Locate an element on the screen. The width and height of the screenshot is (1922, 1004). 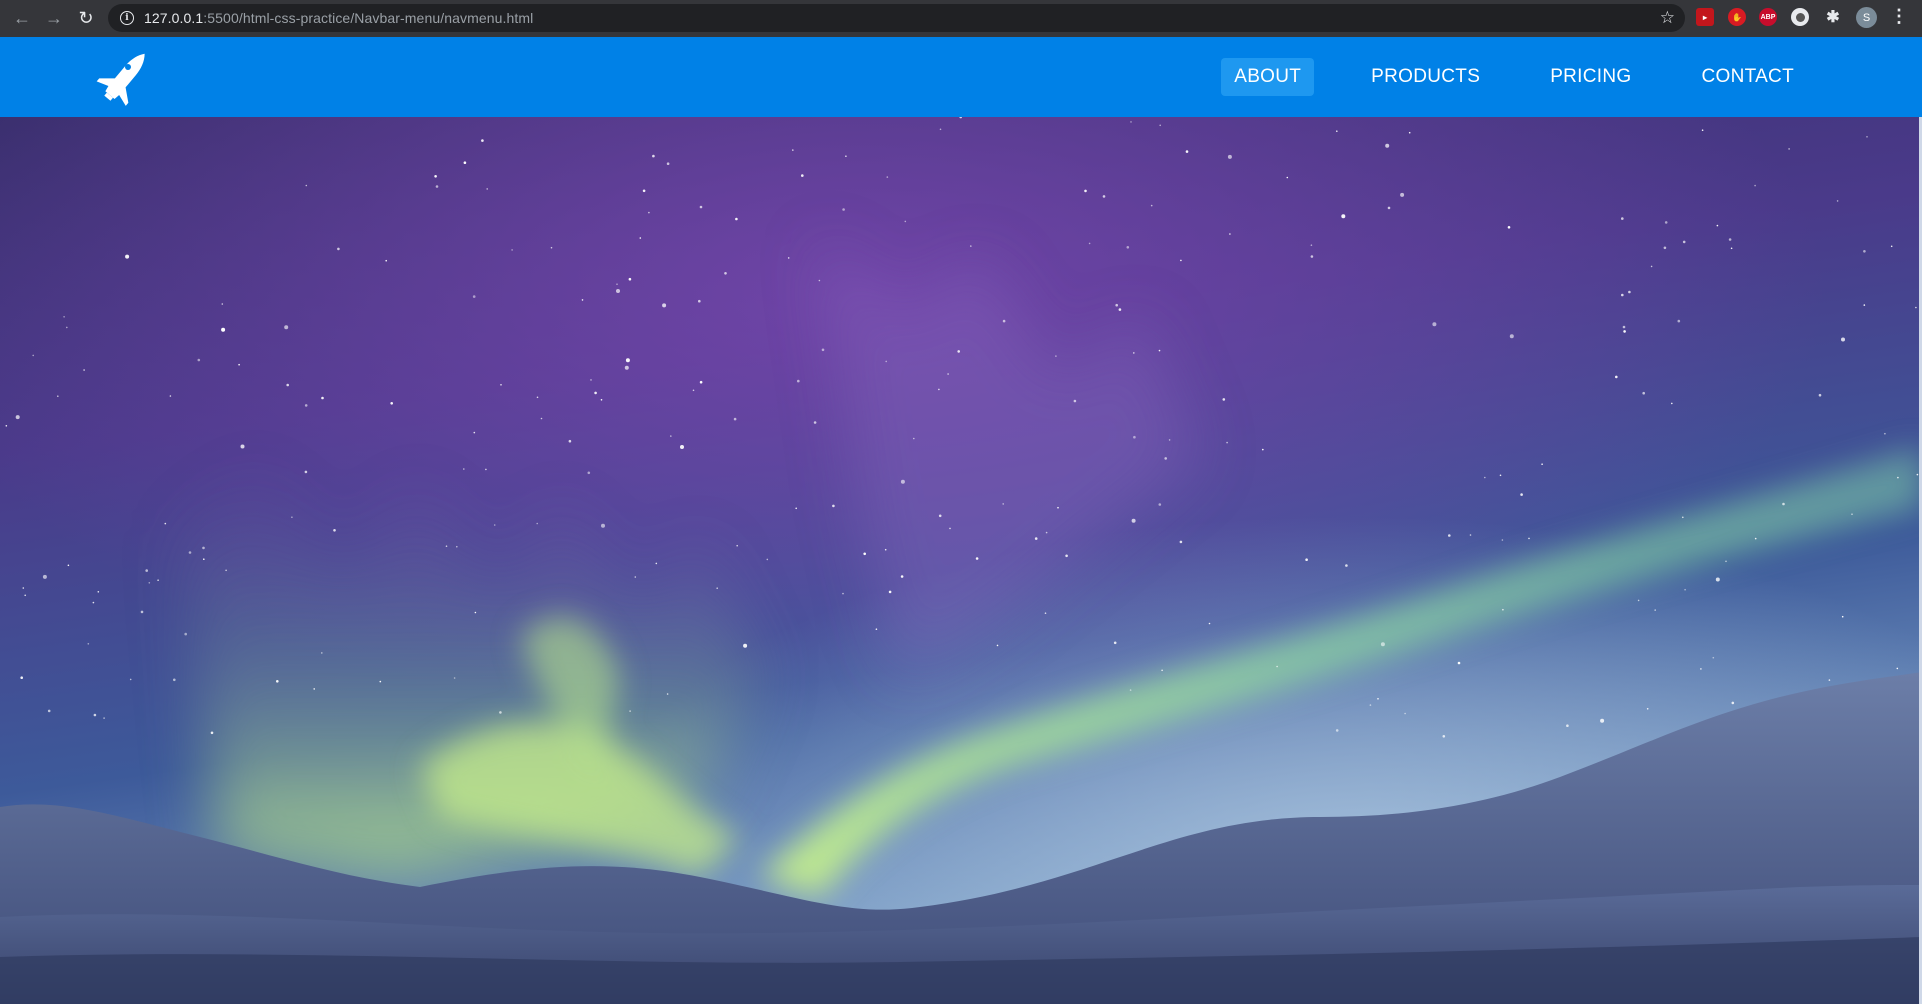
url-host: 127.0.0.1 is located at coordinates (174, 18).